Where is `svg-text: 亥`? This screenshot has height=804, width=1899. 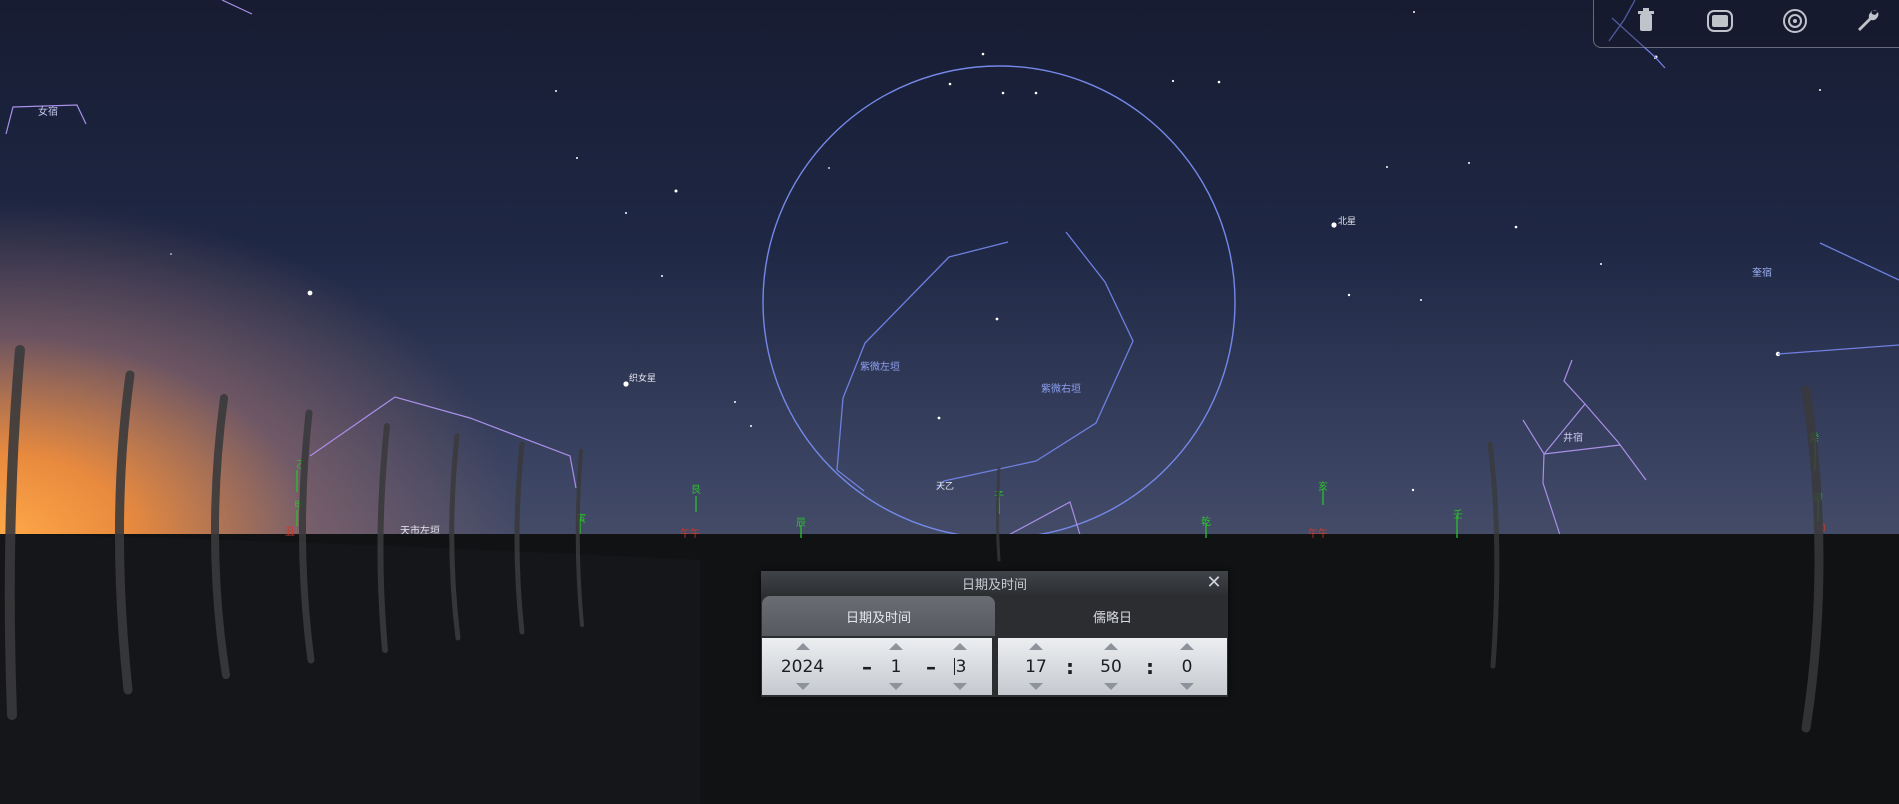
svg-text: 亥 is located at coordinates (1323, 486).